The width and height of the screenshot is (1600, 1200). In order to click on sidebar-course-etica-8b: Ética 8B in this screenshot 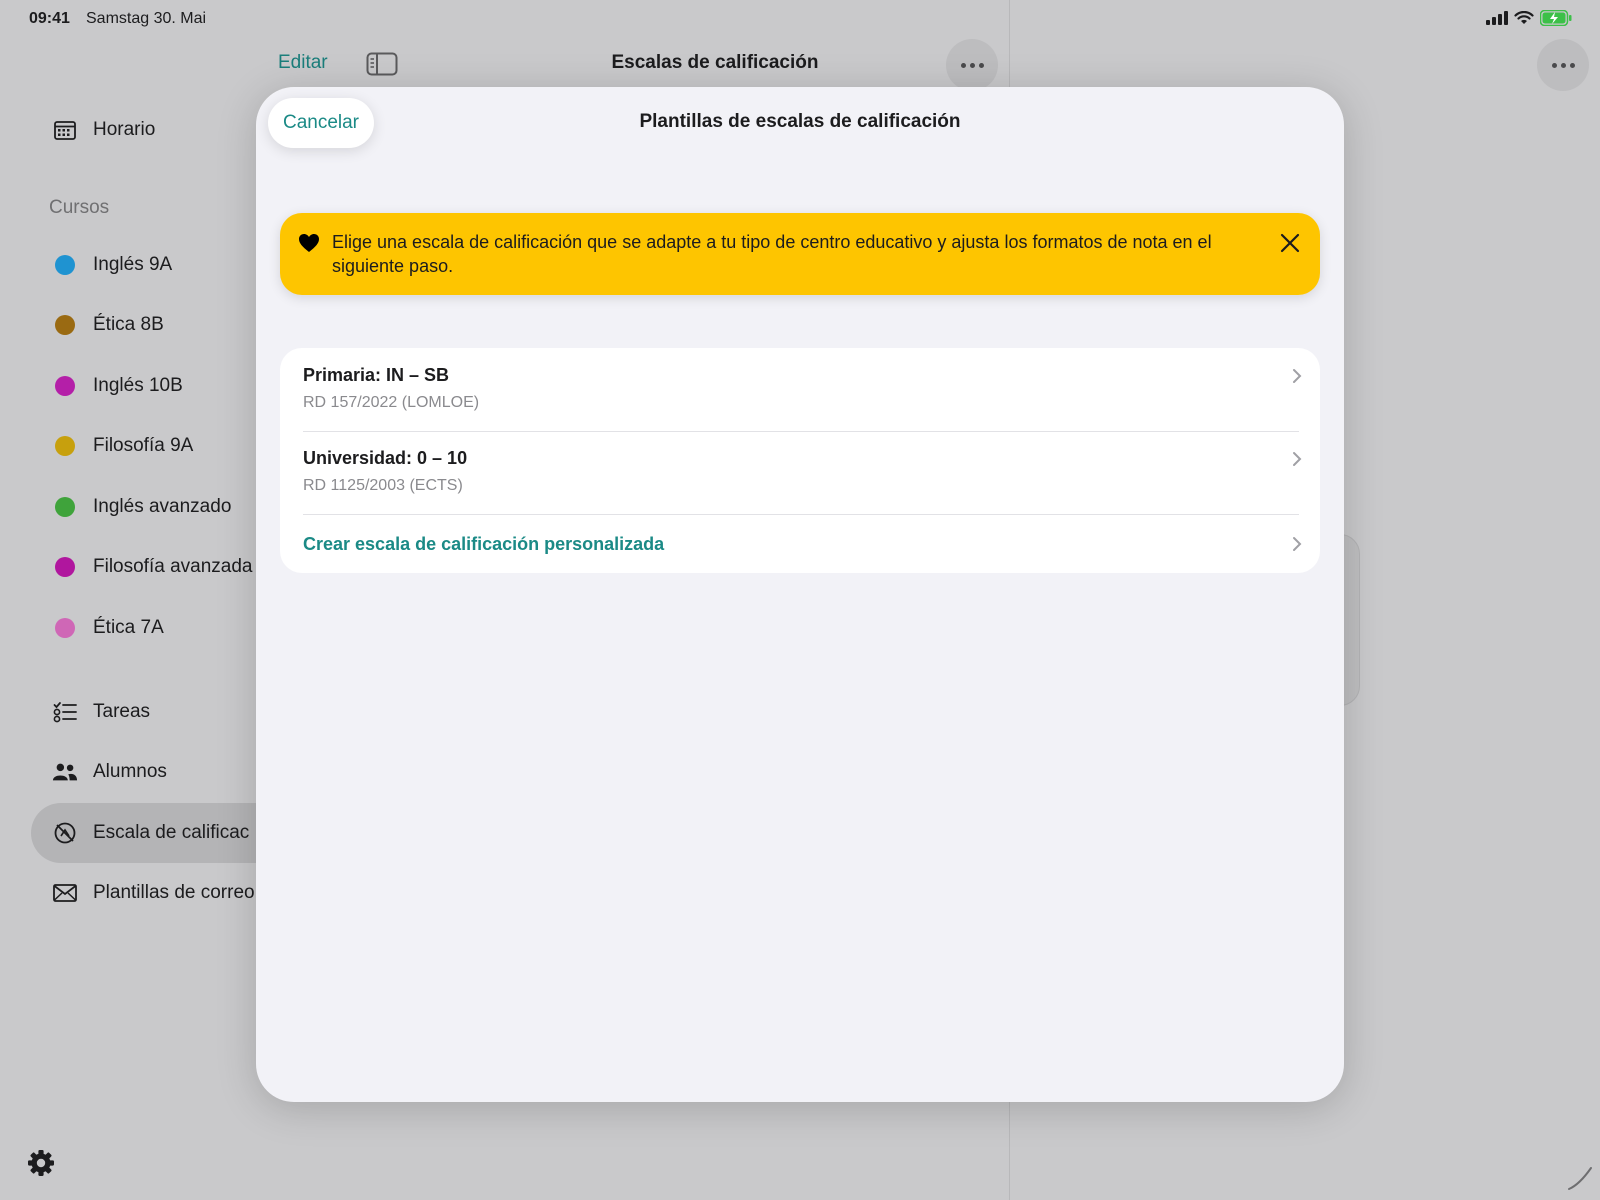, I will do `click(108, 325)`.